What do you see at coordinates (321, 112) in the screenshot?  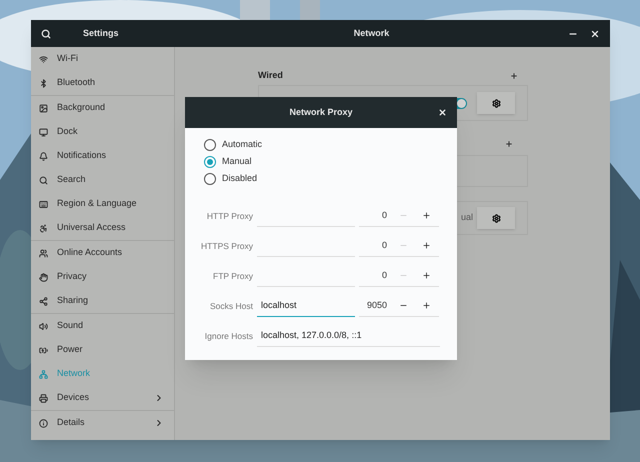 I see `dialog-title: Network Proxy` at bounding box center [321, 112].